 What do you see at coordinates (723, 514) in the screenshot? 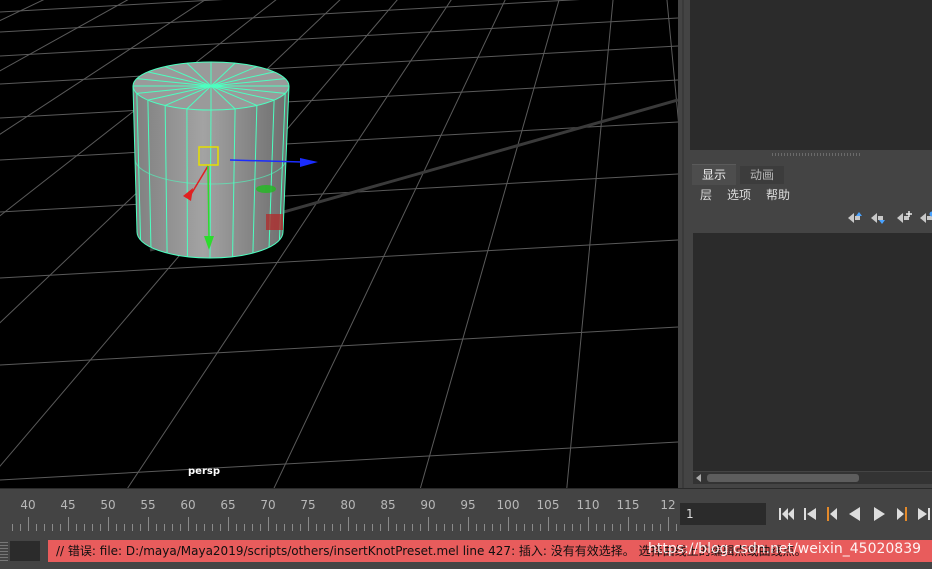
I see `current-frame-field: 1` at bounding box center [723, 514].